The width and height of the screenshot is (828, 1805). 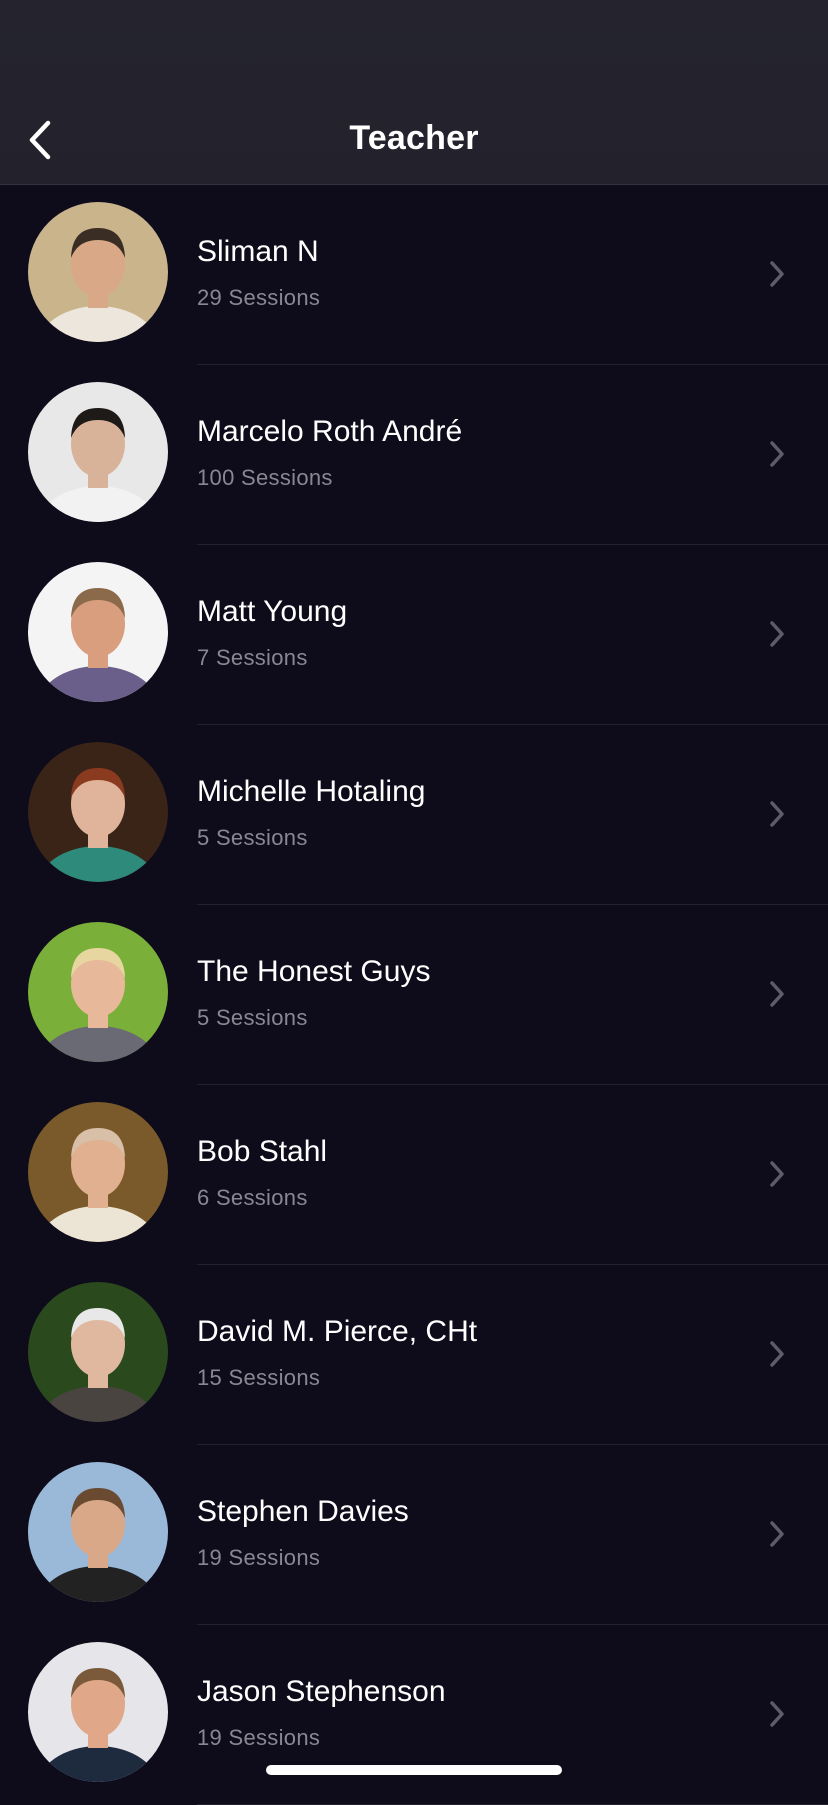 I want to click on teacher-name: Matt Young, so click(x=272, y=611).